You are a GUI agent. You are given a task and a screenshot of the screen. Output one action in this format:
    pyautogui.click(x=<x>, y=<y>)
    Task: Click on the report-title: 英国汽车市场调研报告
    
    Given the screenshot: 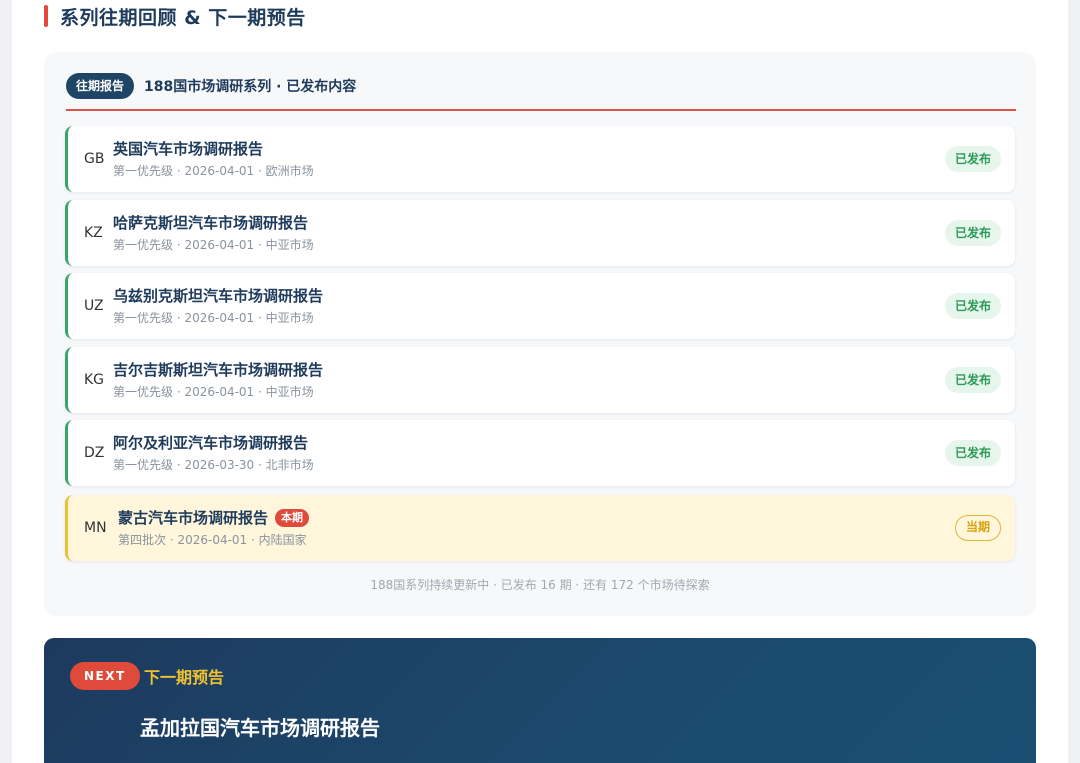 What is the action you would take?
    pyautogui.click(x=188, y=148)
    